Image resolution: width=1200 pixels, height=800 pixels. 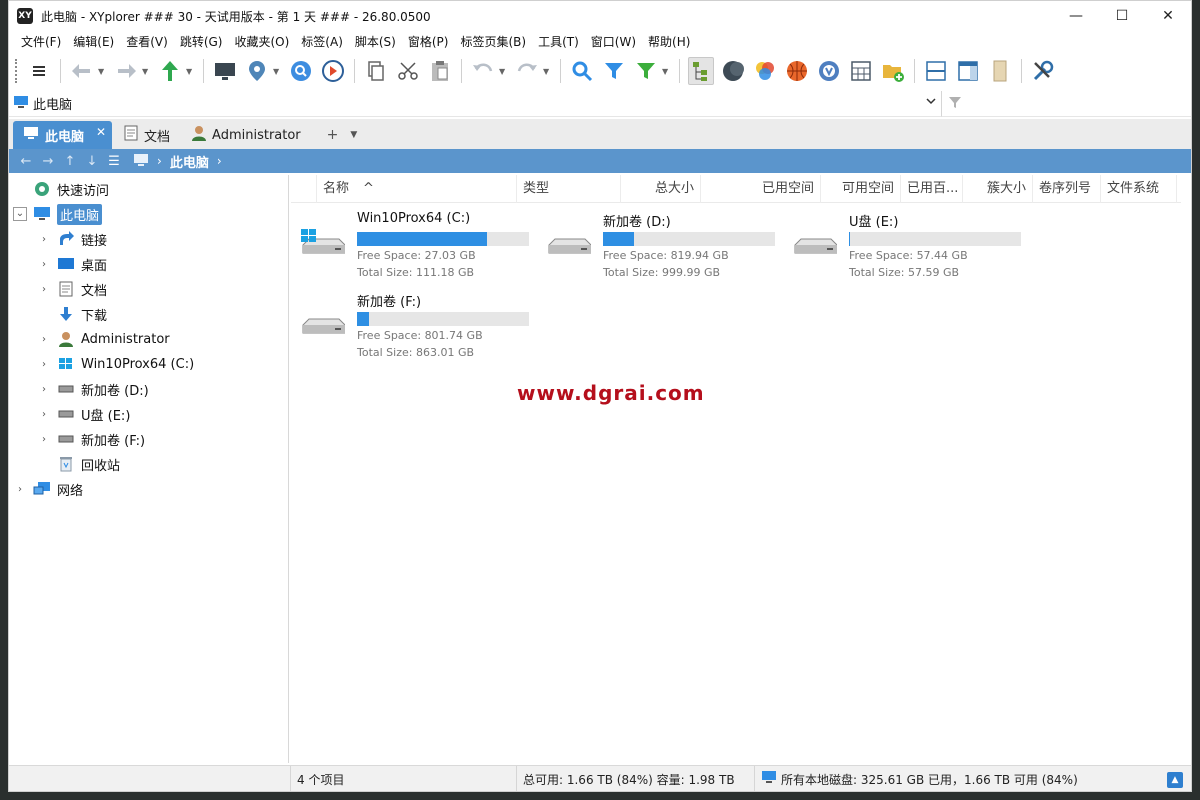 I want to click on column-free-space: 可用空间, so click(x=861, y=188).